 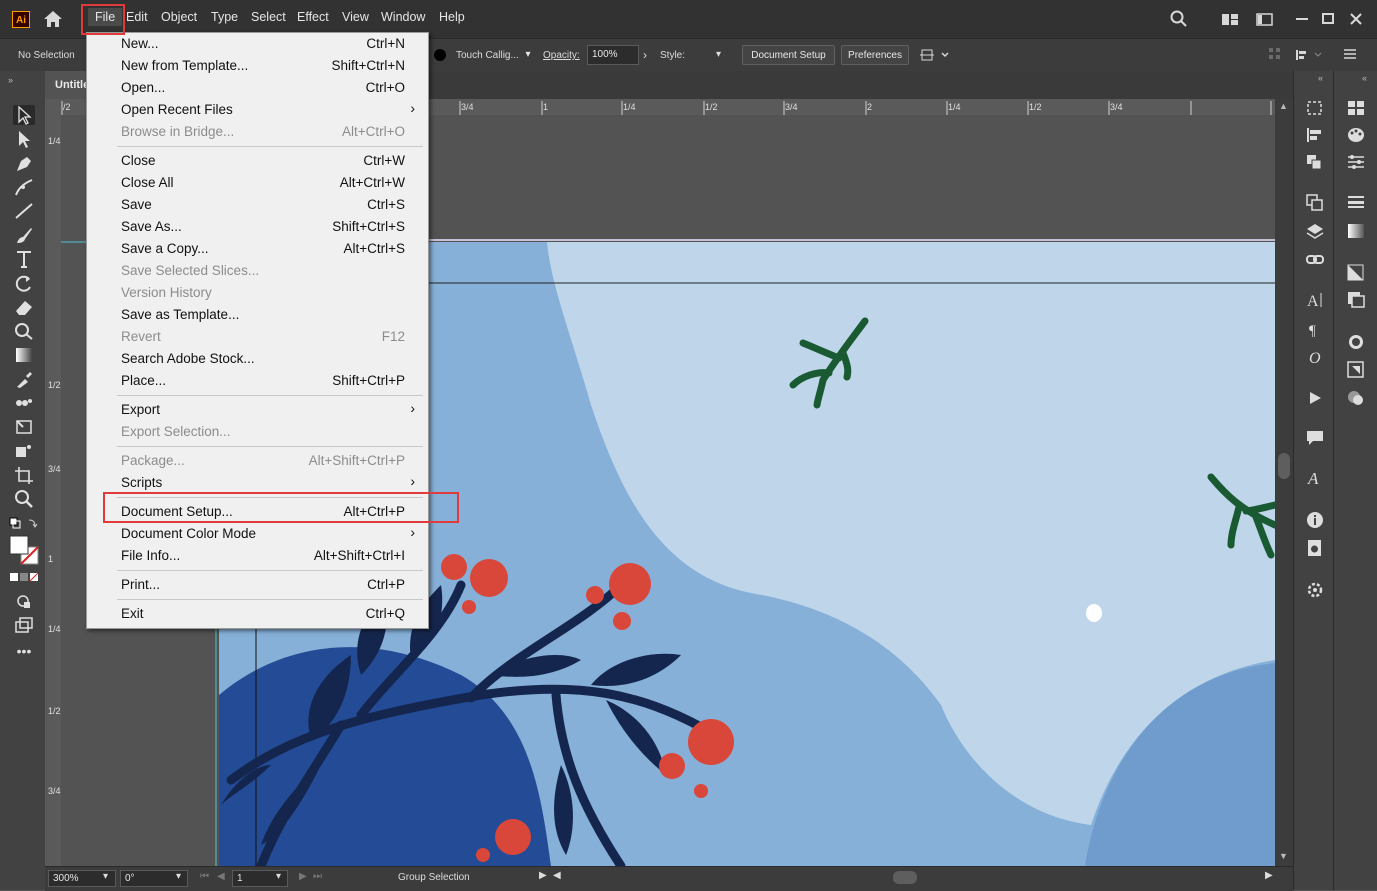 I want to click on pathfinder-panel-icon, so click(x=1315, y=162).